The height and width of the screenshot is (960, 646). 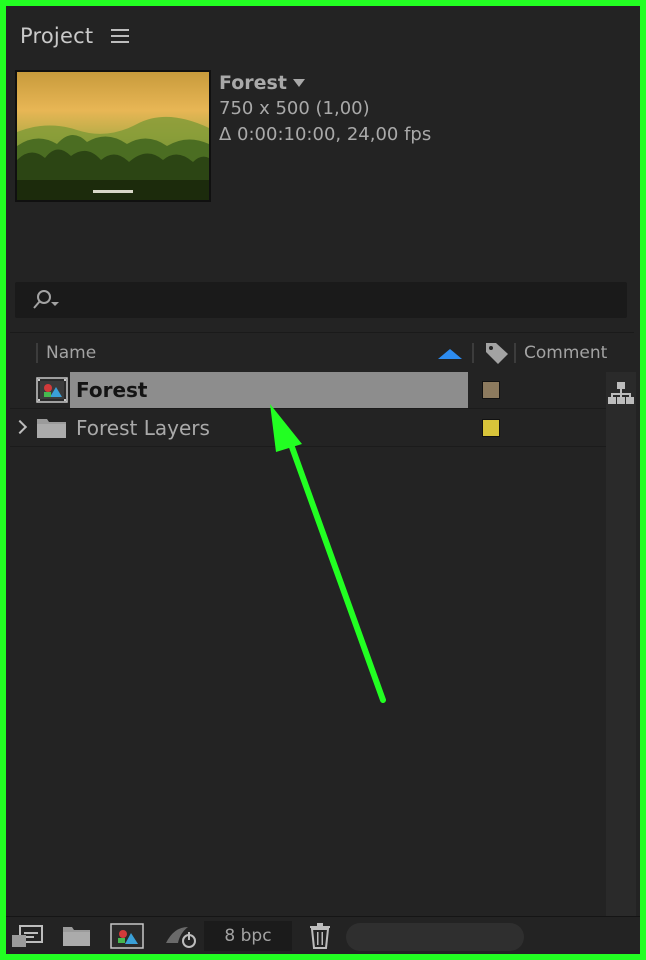 What do you see at coordinates (143, 428) in the screenshot?
I see `item-name: Forest Layers` at bounding box center [143, 428].